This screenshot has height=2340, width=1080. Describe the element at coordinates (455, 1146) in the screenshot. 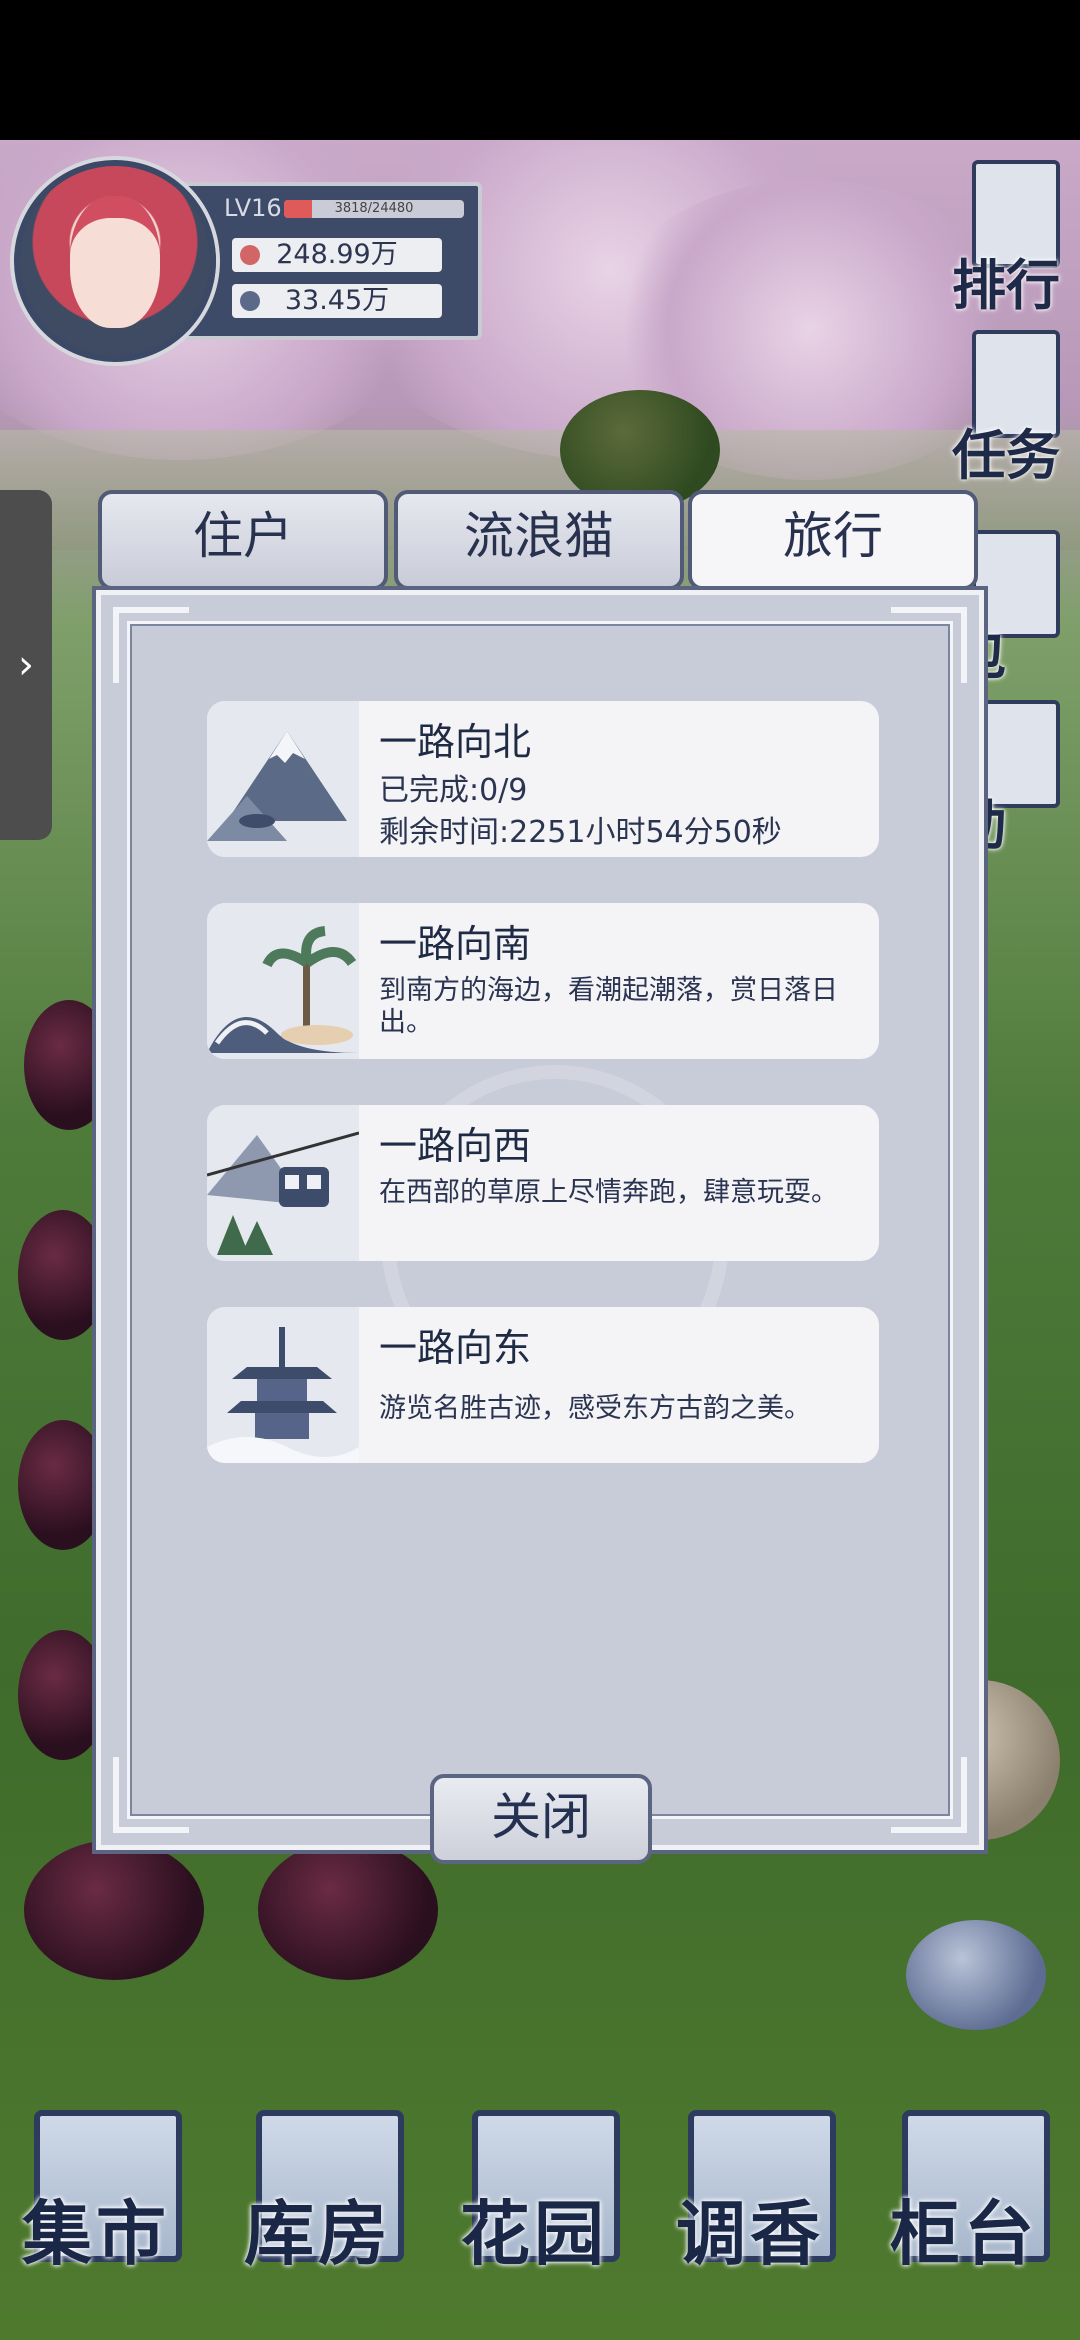

I see `trip-title: 一路向西` at that location.